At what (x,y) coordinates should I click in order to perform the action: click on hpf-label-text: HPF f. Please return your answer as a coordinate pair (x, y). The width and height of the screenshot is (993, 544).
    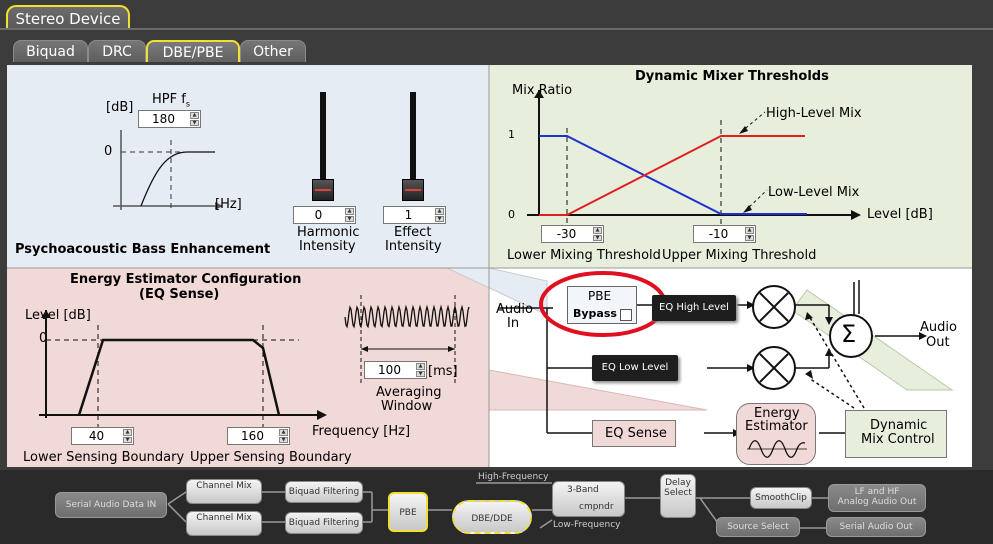
    Looking at the image, I should click on (169, 99).